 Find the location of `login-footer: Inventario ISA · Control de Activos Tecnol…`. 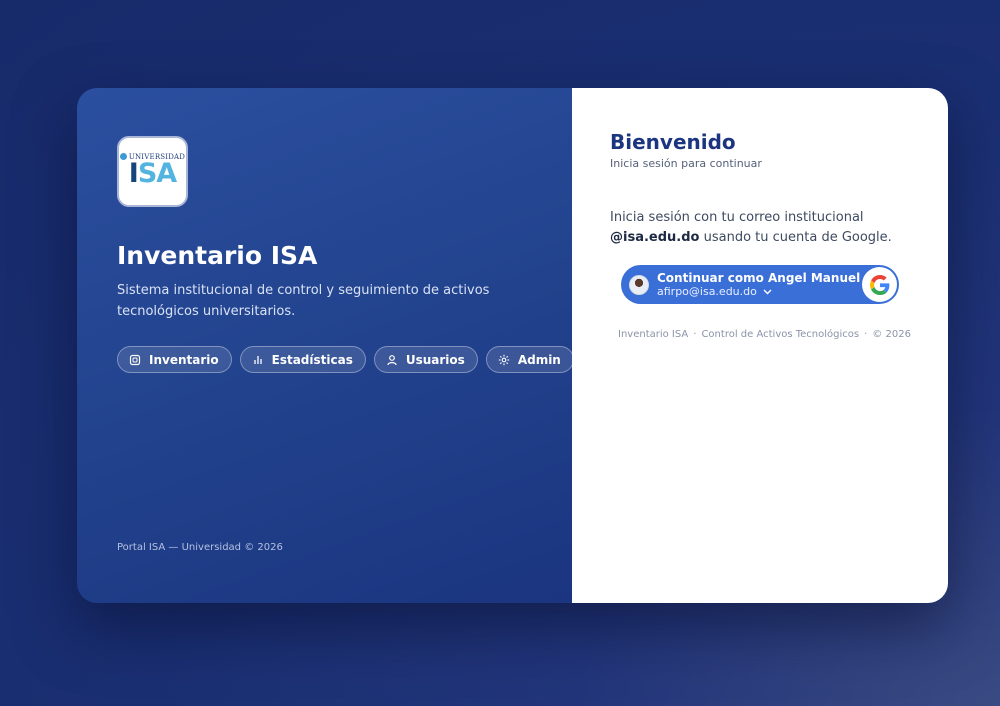

login-footer: Inventario ISA · Control de Activos Tecnol… is located at coordinates (764, 334).